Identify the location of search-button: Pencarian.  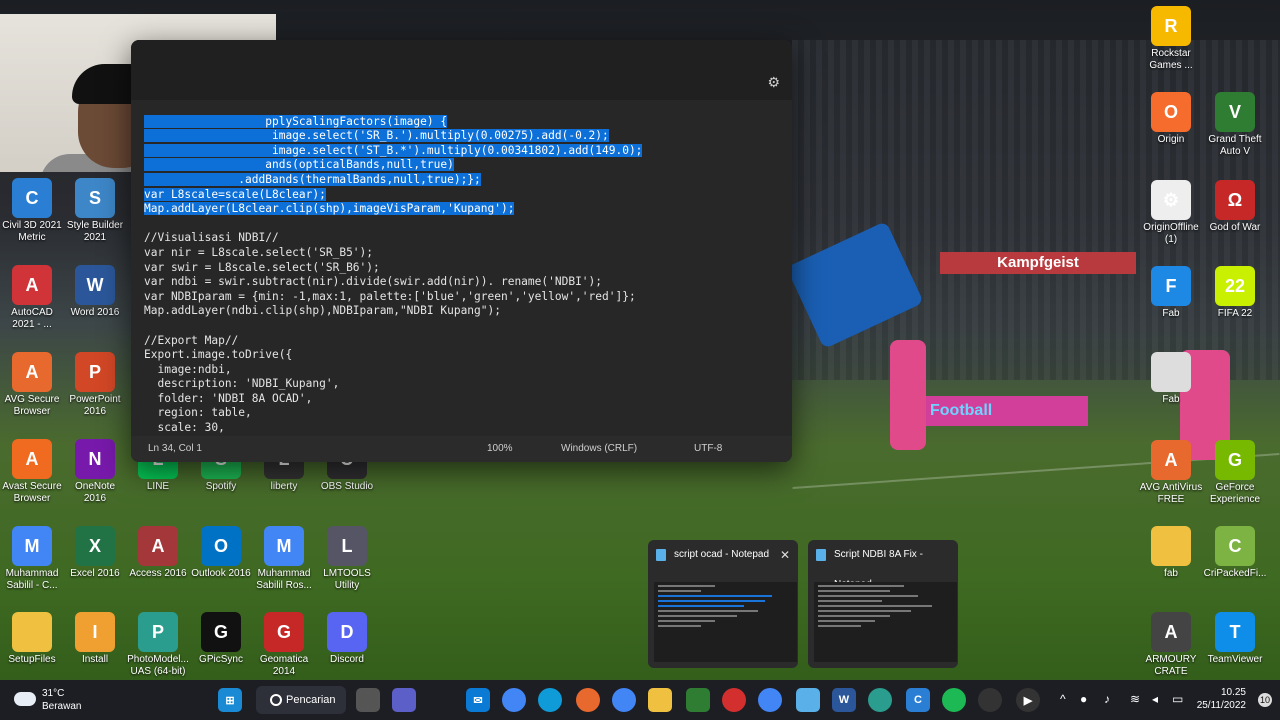
(301, 700).